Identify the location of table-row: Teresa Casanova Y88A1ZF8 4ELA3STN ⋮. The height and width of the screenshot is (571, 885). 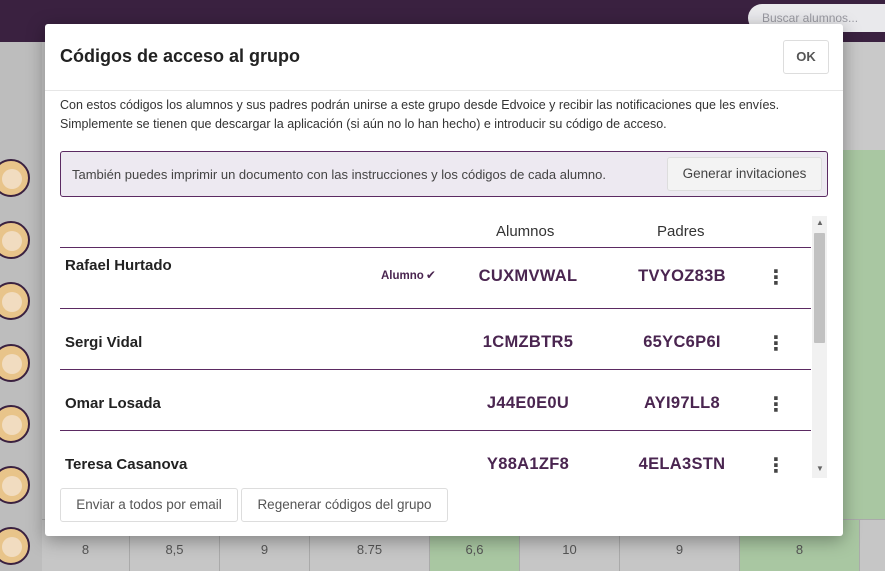
(435, 454).